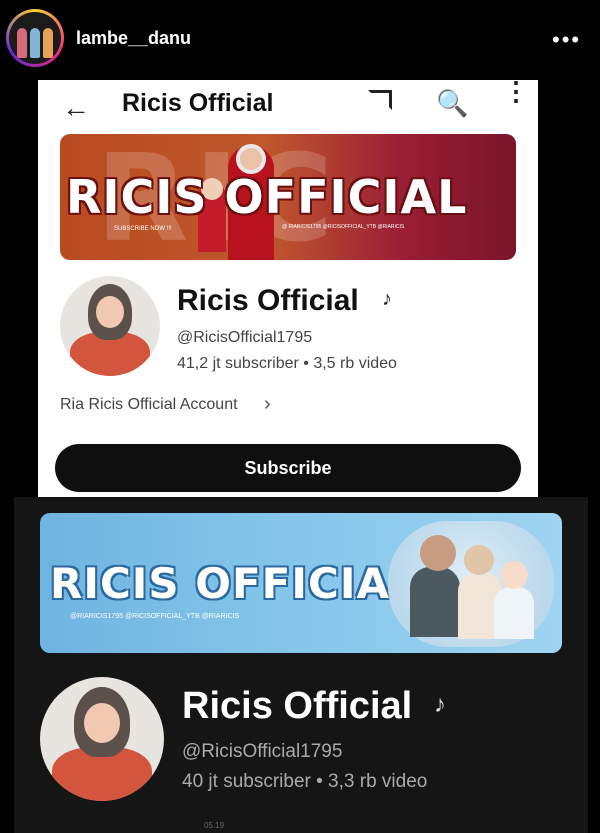  What do you see at coordinates (262, 751) in the screenshot?
I see `channel-handle-old: @RicisOfficial1795` at bounding box center [262, 751].